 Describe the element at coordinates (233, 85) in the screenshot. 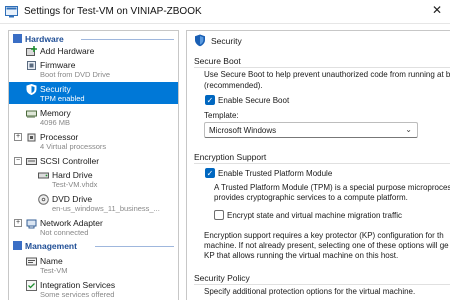

I see `secure-boot-description-line2: (recommended).` at that location.